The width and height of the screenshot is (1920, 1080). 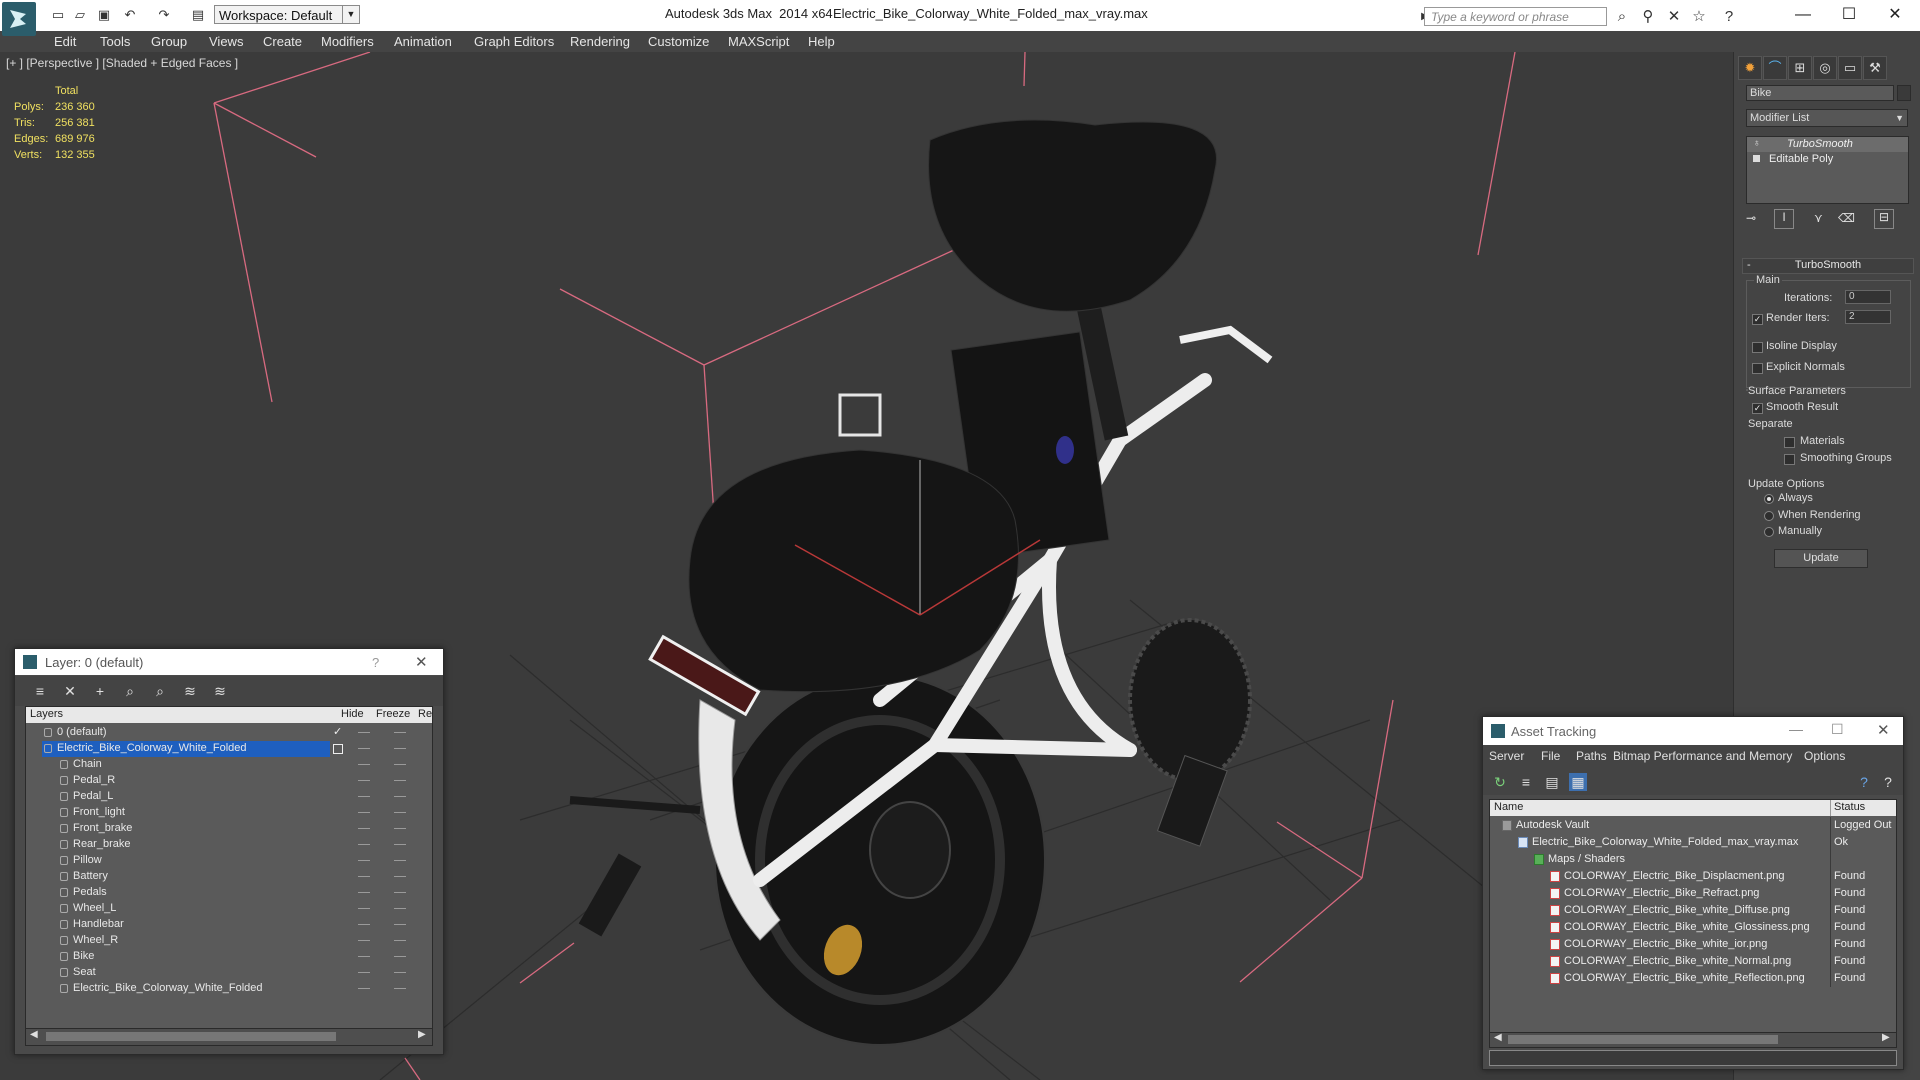 I want to click on column-status: Status, so click(x=1849, y=807).